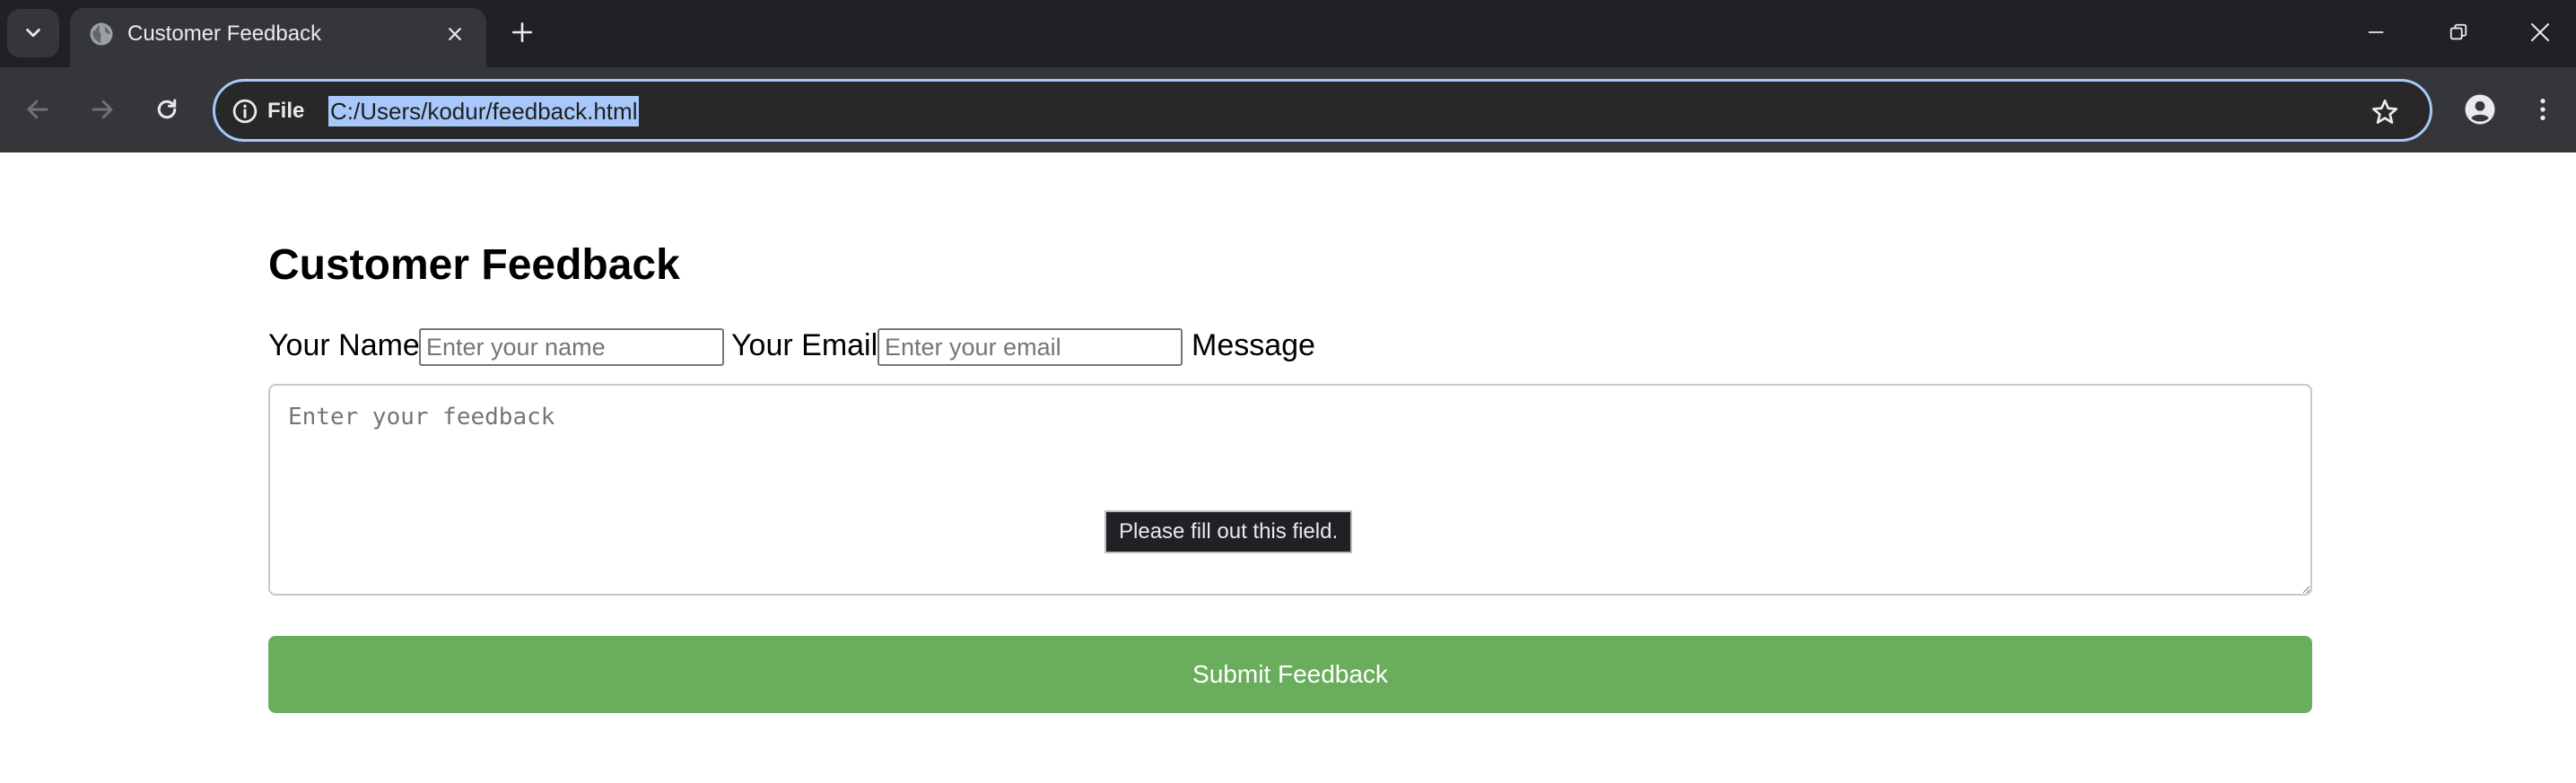  I want to click on arrow-left-icon, so click(38, 110).